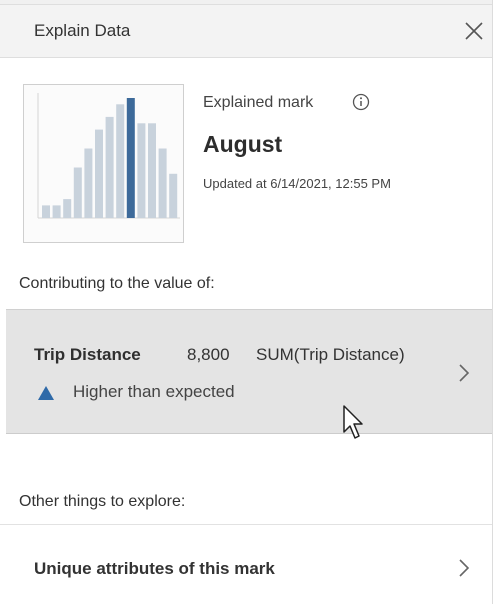  What do you see at coordinates (130, 158) in the screenshot?
I see `thumbnail-bar-highlighted` at bounding box center [130, 158].